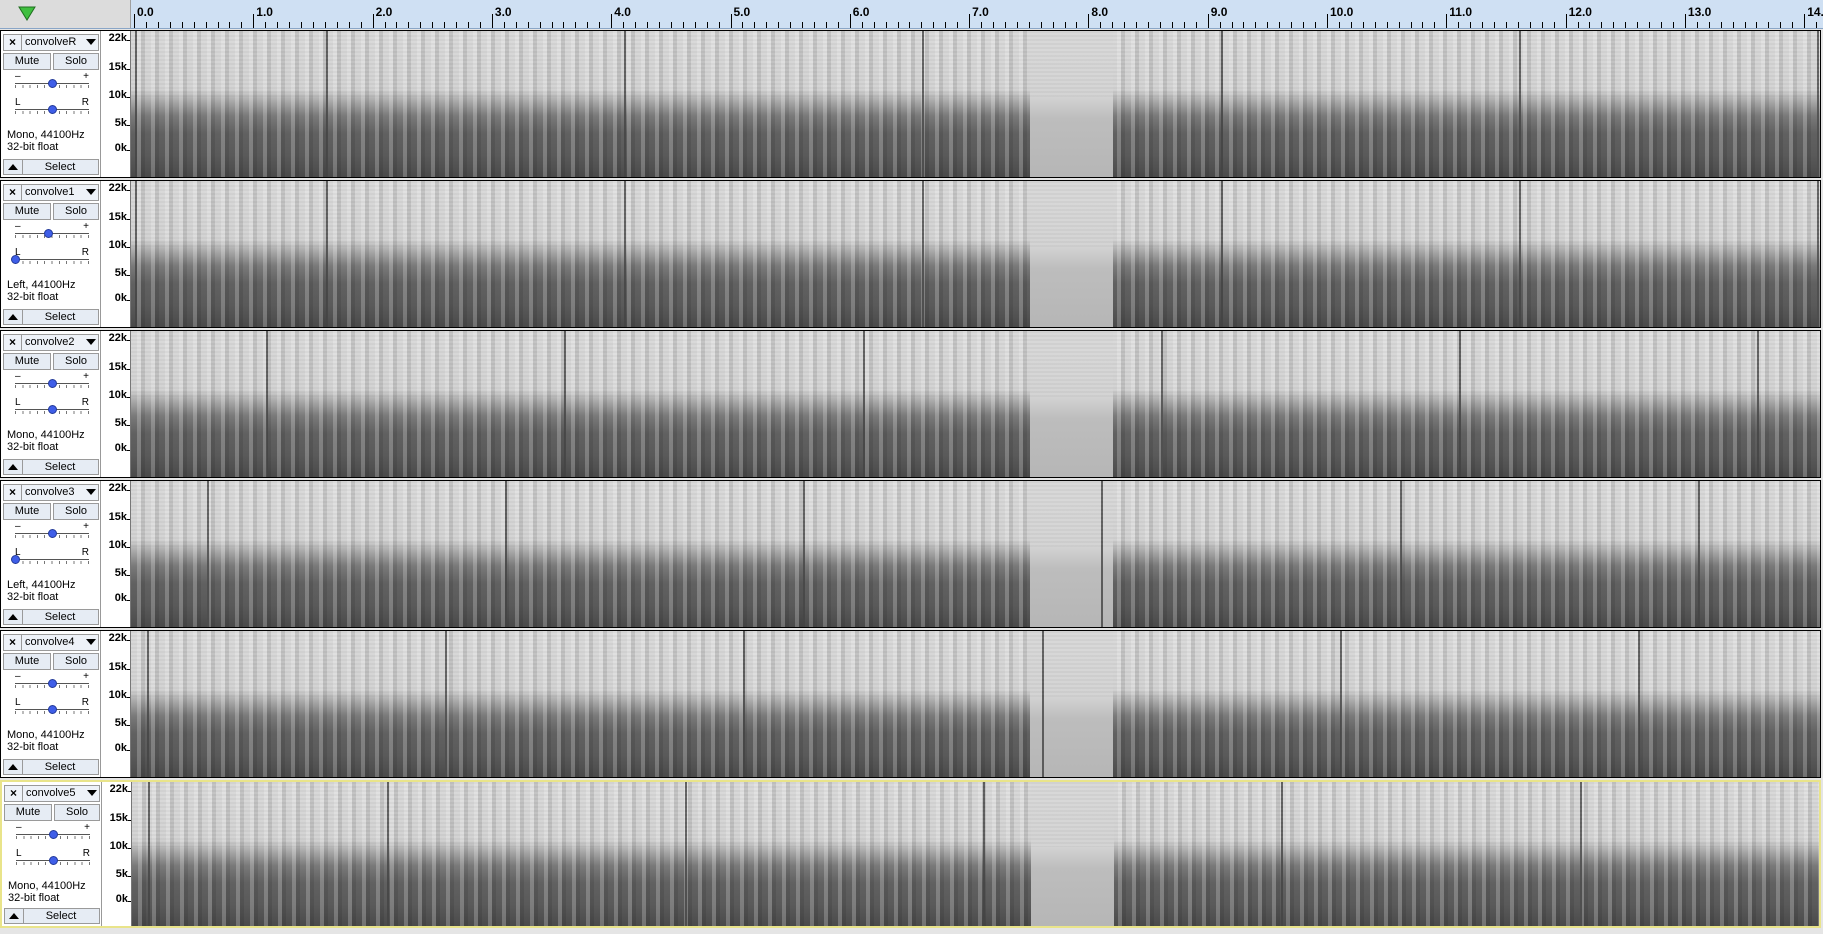 This screenshot has height=934, width=1823. I want to click on track-name-bar: × convolve3, so click(51, 492).